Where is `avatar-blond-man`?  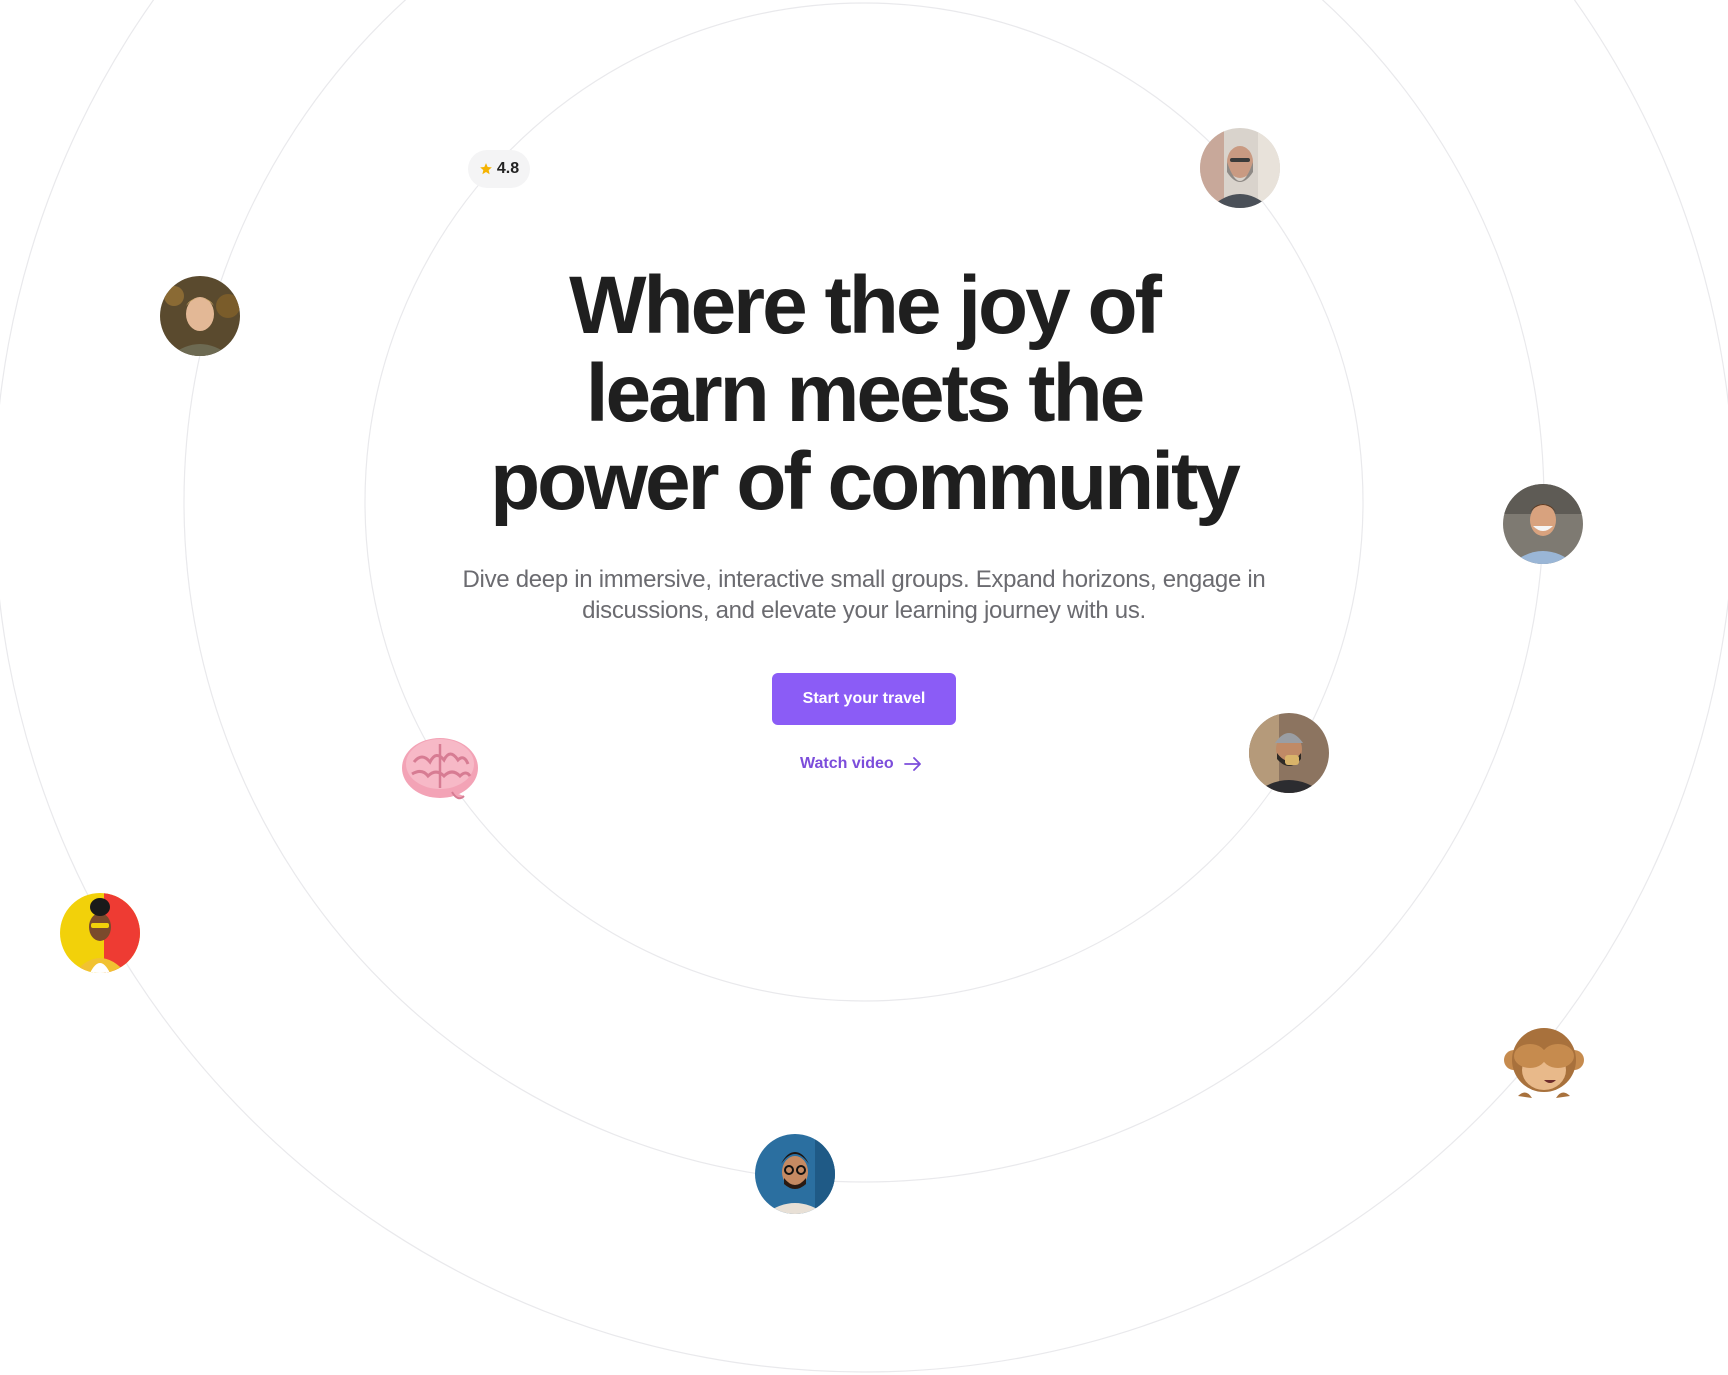 avatar-blond-man is located at coordinates (200, 316).